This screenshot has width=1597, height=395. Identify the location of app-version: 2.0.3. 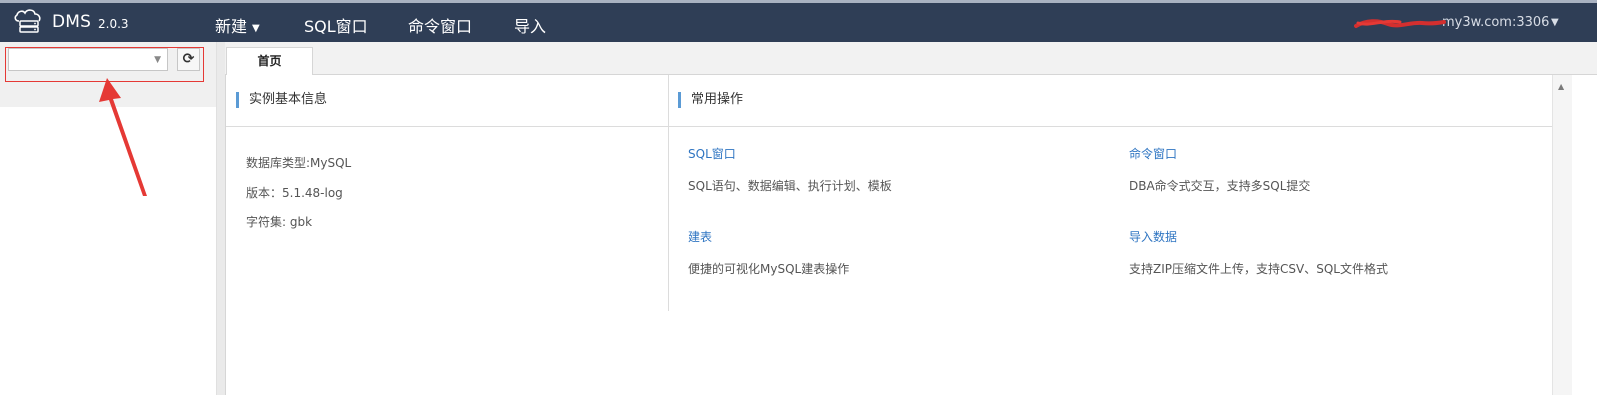
(113, 24).